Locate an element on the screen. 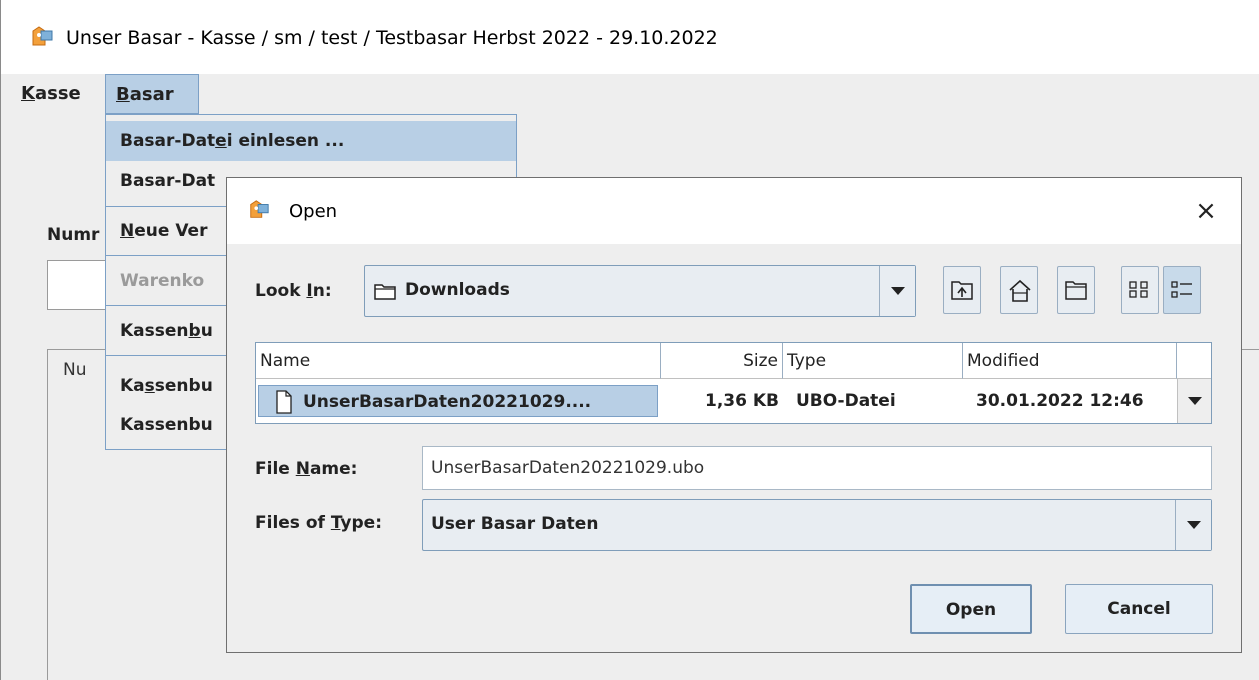 Image resolution: width=1259 pixels, height=680 pixels. vertical-scrollbar is located at coordinates (1194, 401).